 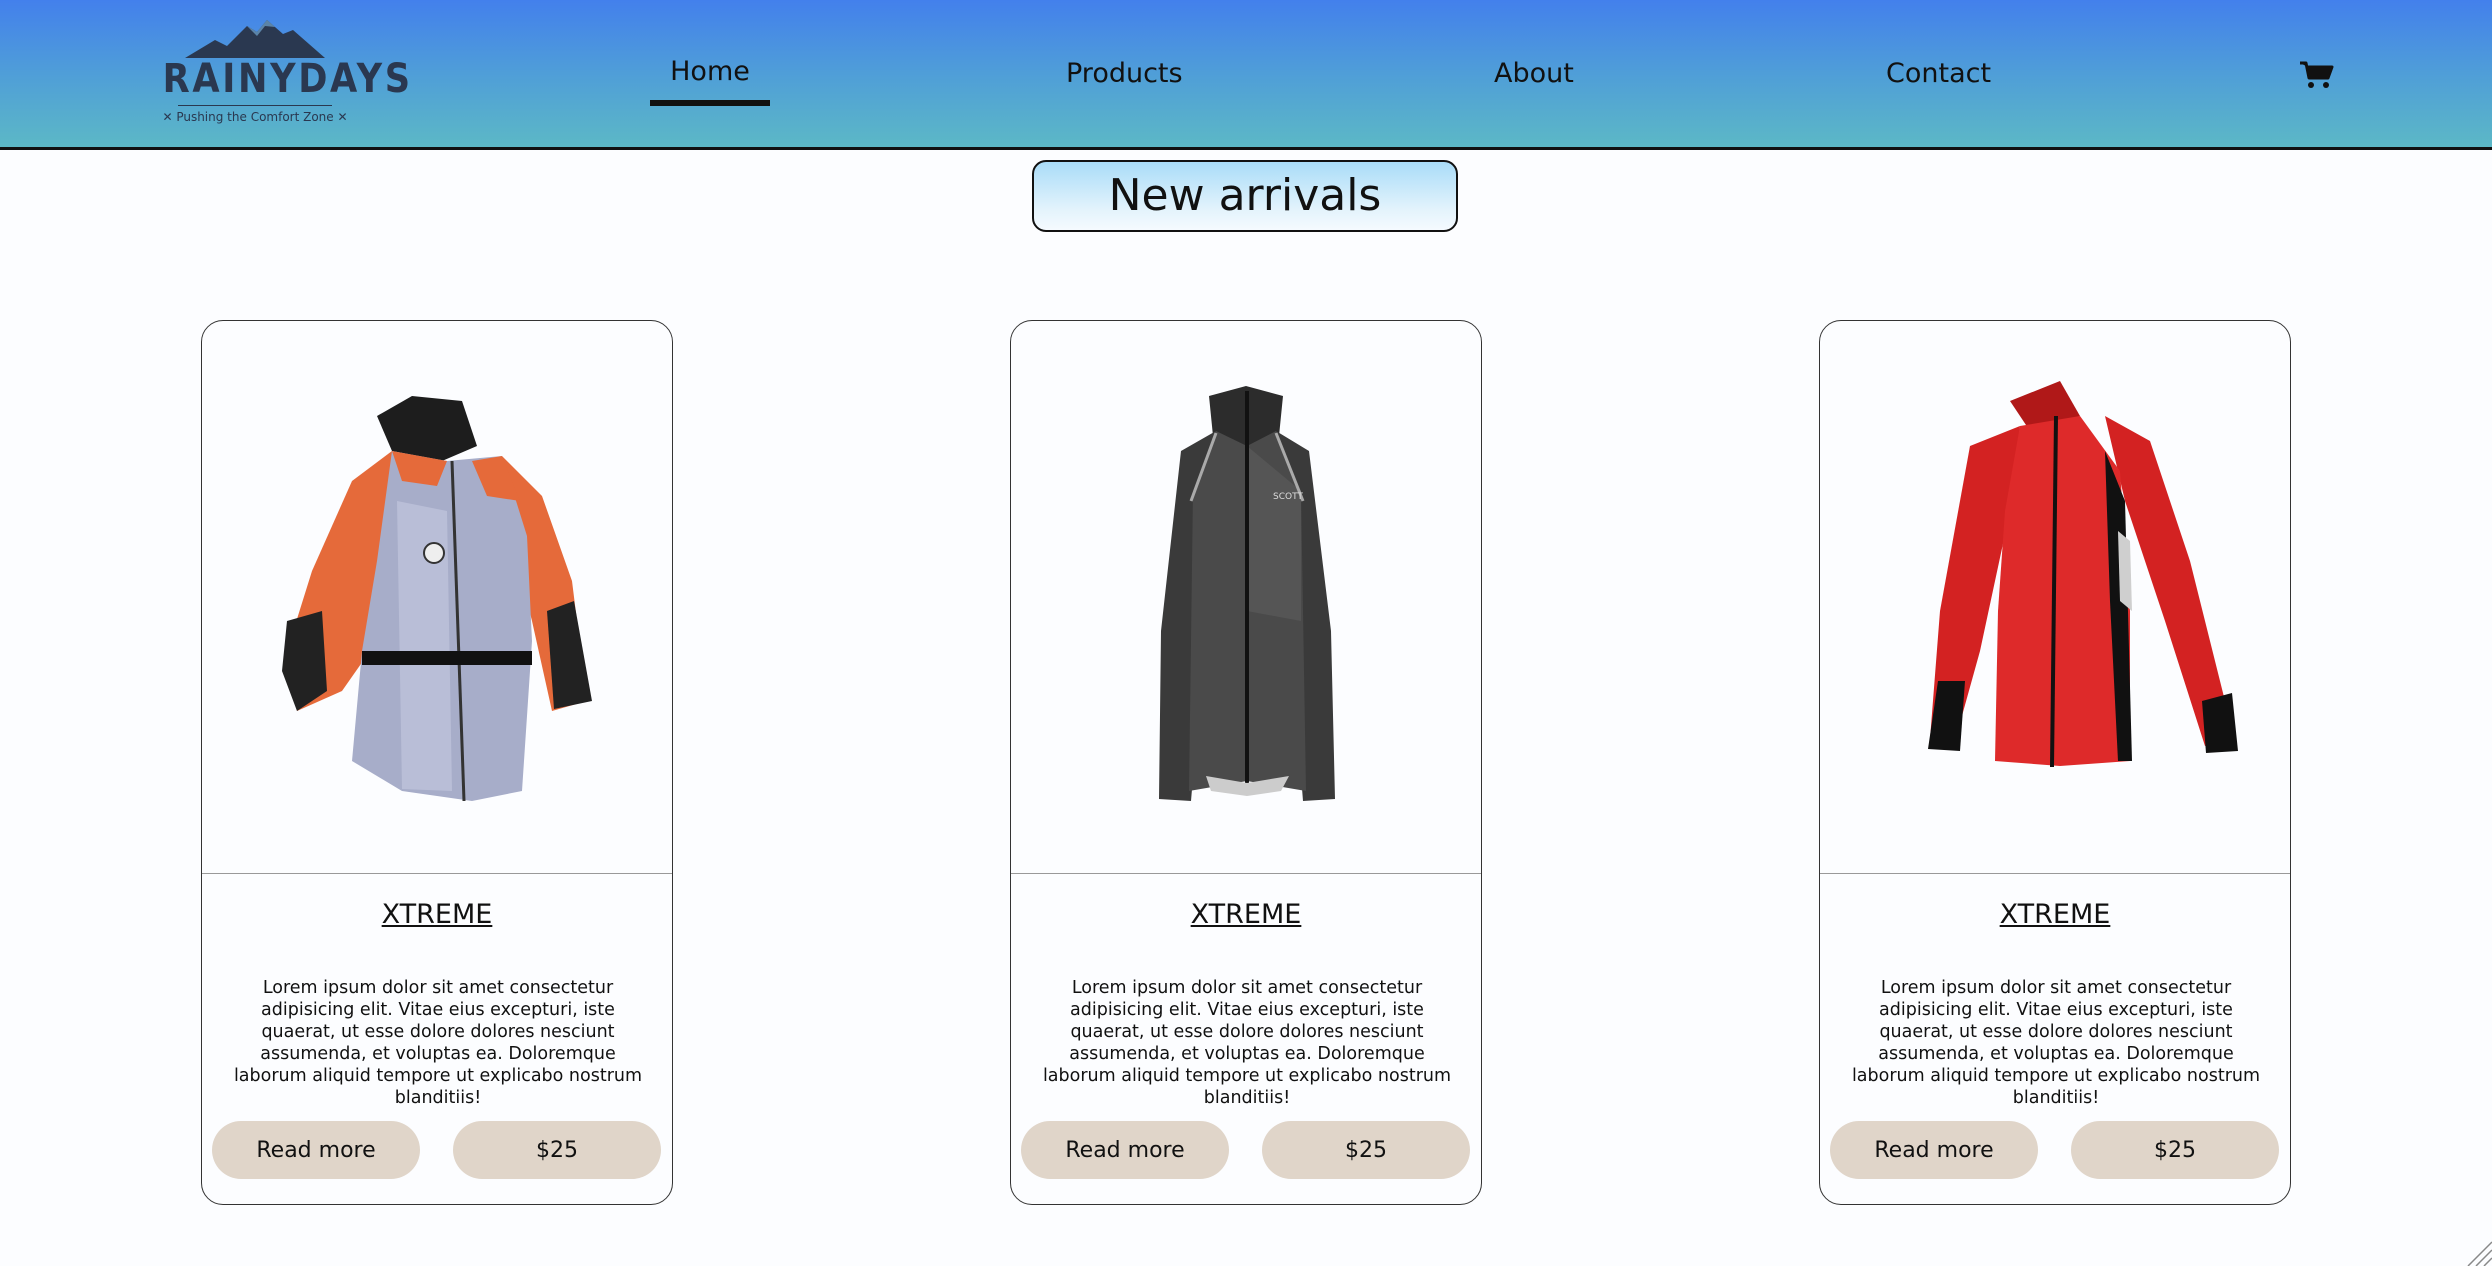 What do you see at coordinates (710, 71) in the screenshot?
I see `nav-home: Home` at bounding box center [710, 71].